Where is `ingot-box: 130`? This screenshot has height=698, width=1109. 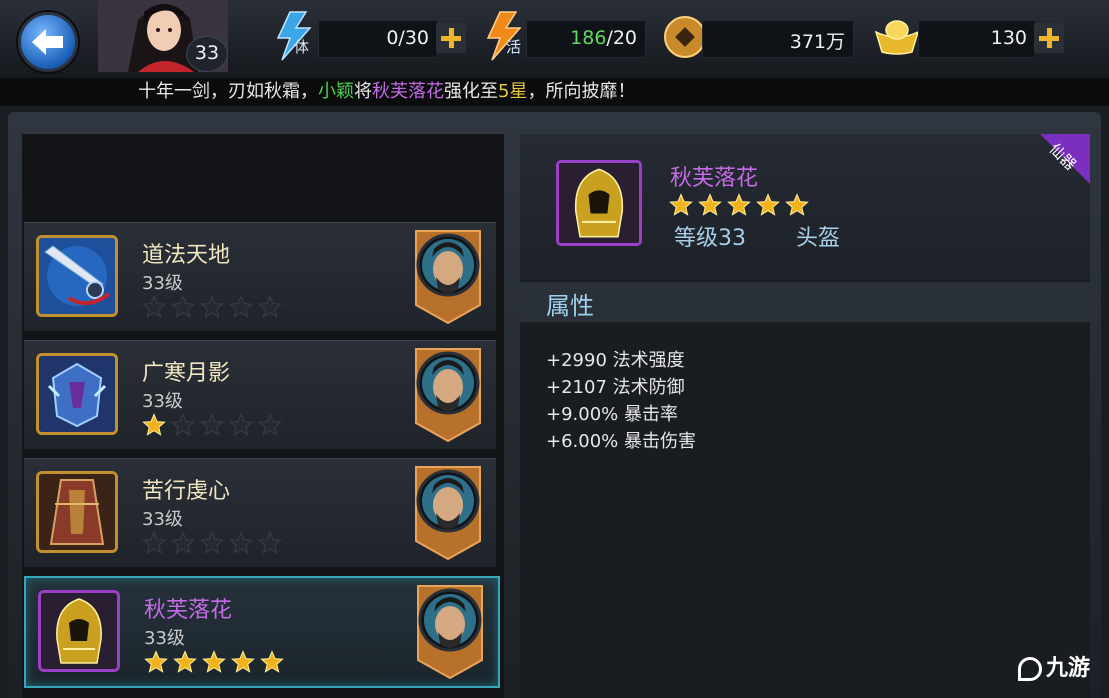 ingot-box: 130 is located at coordinates (977, 39).